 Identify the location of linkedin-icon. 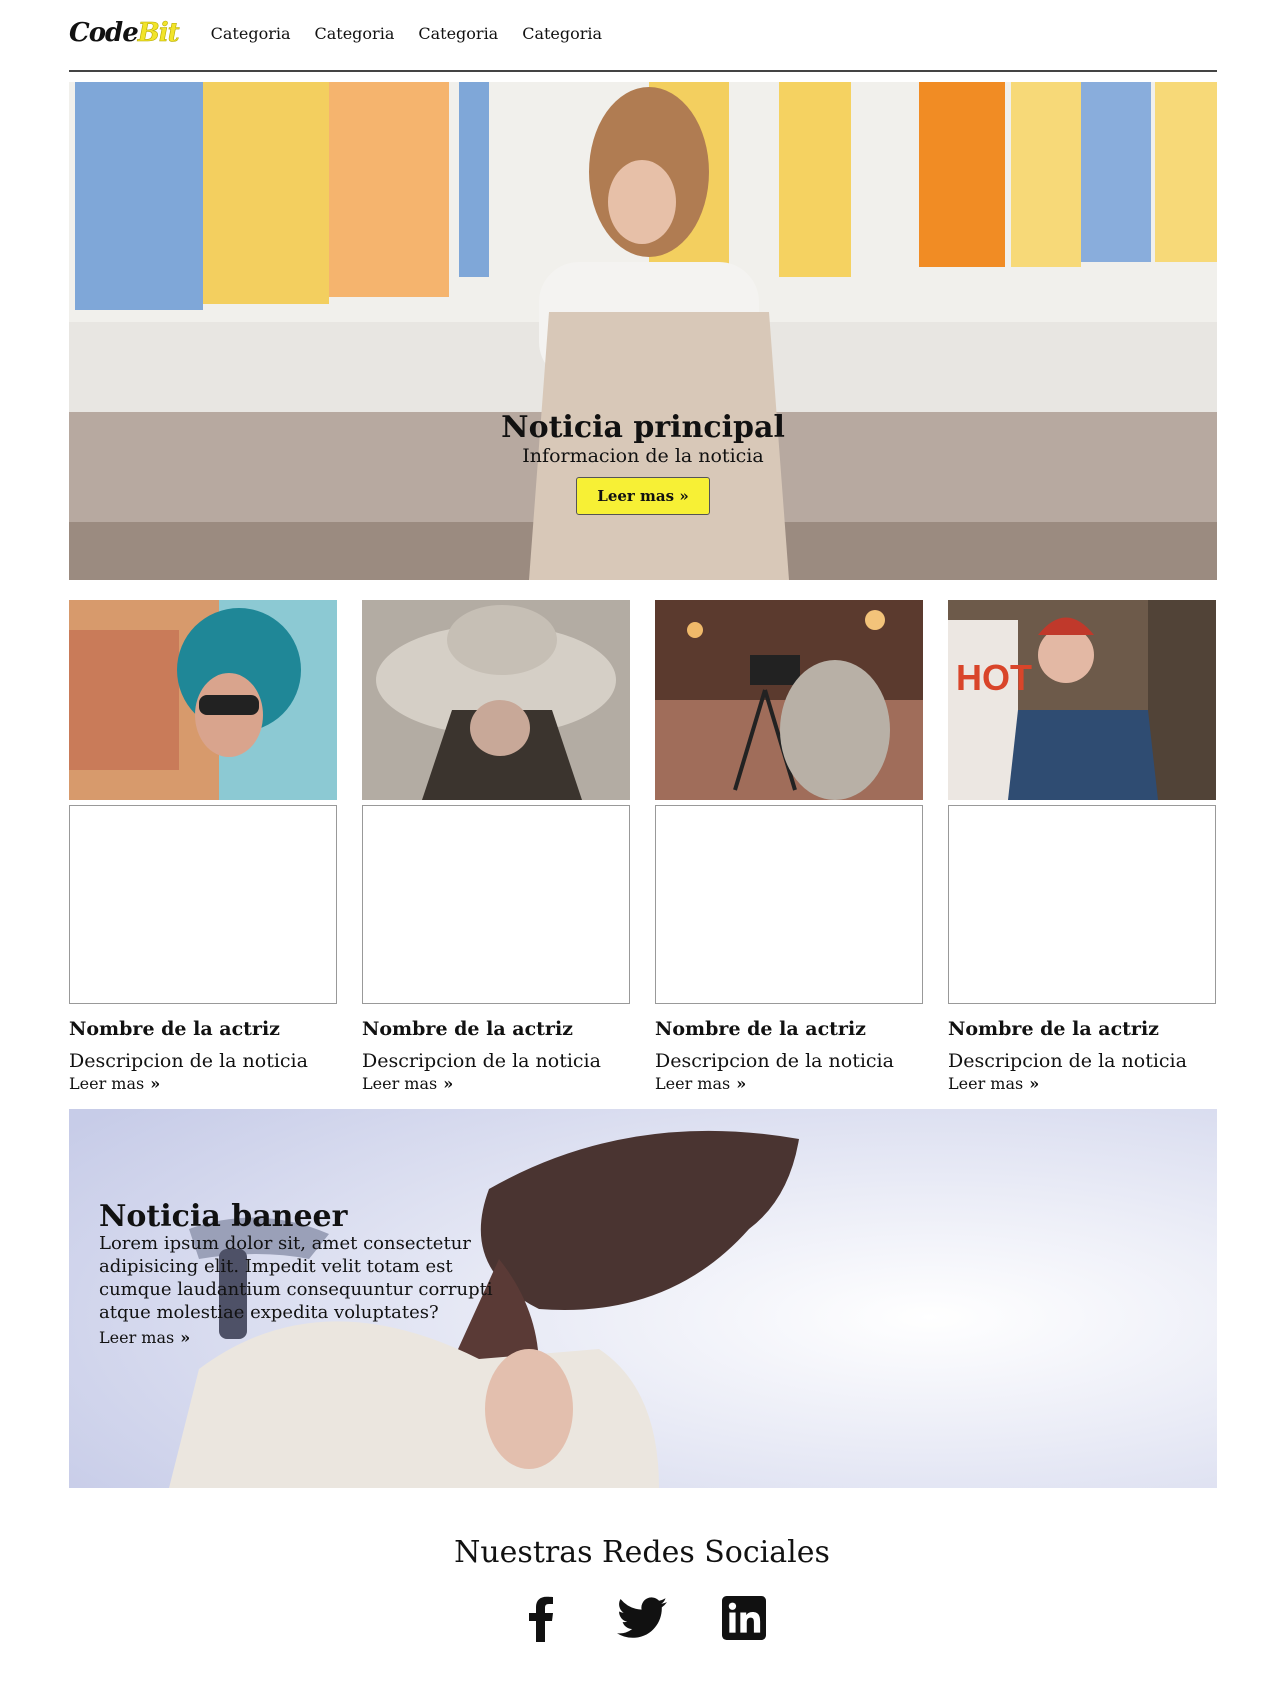
(744, 1618).